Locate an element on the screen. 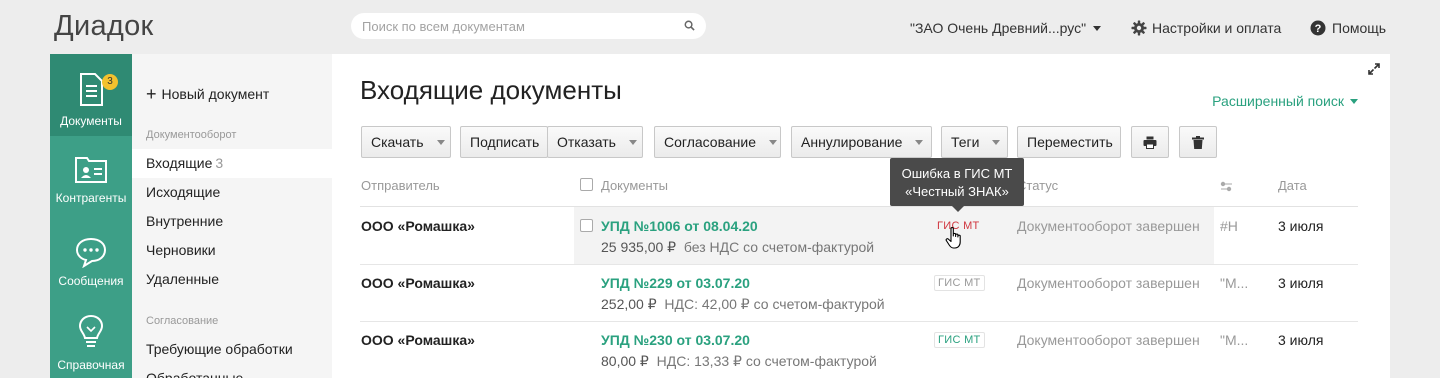  annul-button: Аннулирование is located at coordinates (861, 142).